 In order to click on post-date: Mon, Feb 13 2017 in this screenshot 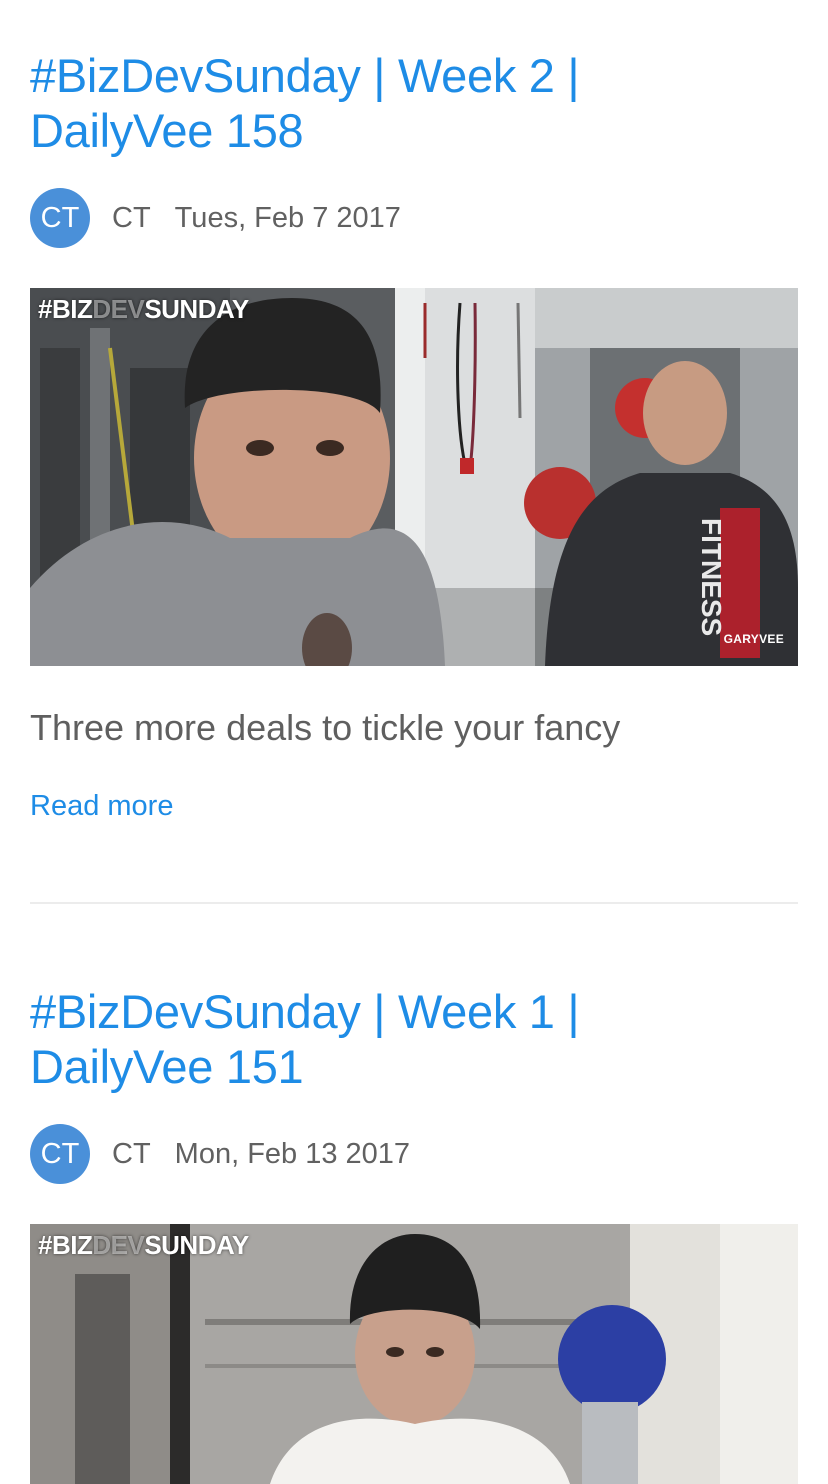, I will do `click(292, 1153)`.